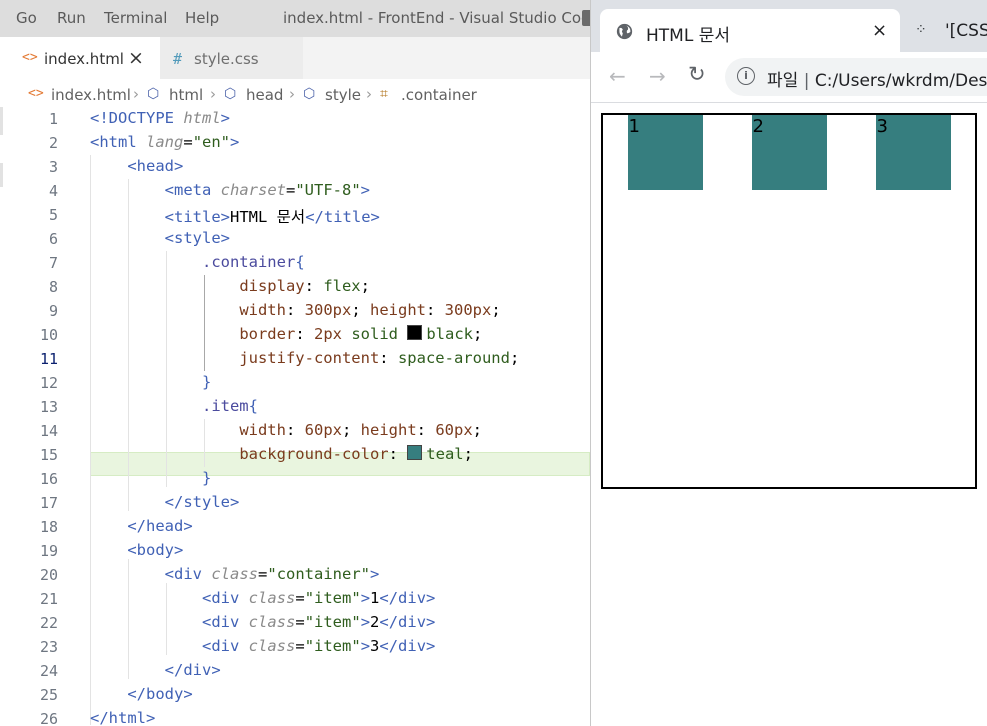 The height and width of the screenshot is (726, 987). What do you see at coordinates (53, 311) in the screenshot?
I see `line-number: 9` at bounding box center [53, 311].